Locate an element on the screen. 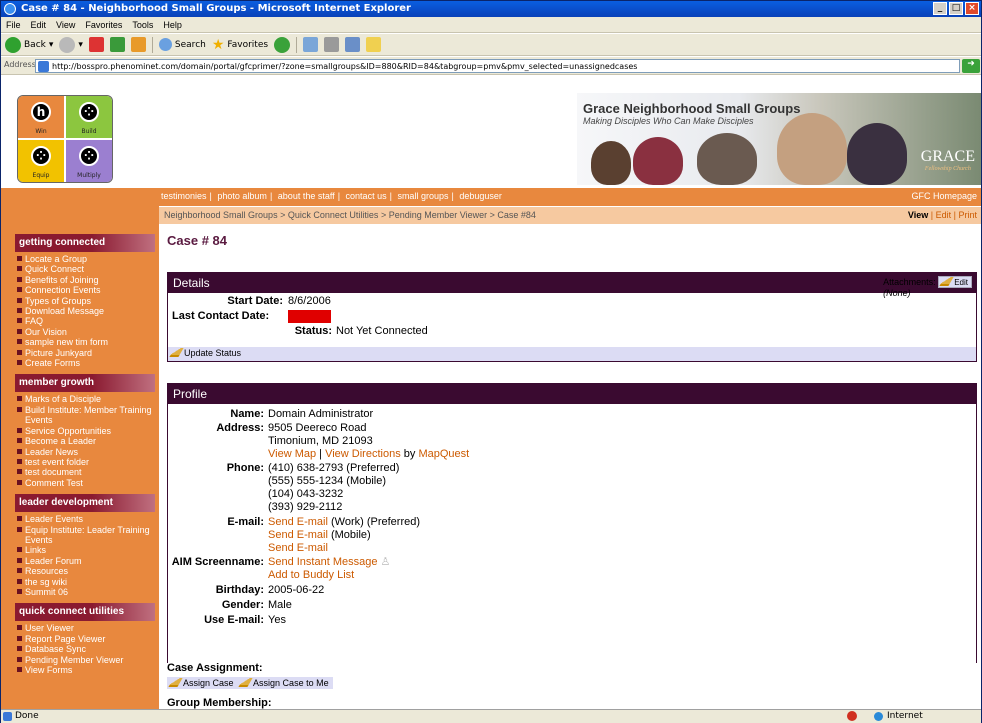 This screenshot has width=982, height=723. sidebar-item: User Viewer is located at coordinates (88, 628).